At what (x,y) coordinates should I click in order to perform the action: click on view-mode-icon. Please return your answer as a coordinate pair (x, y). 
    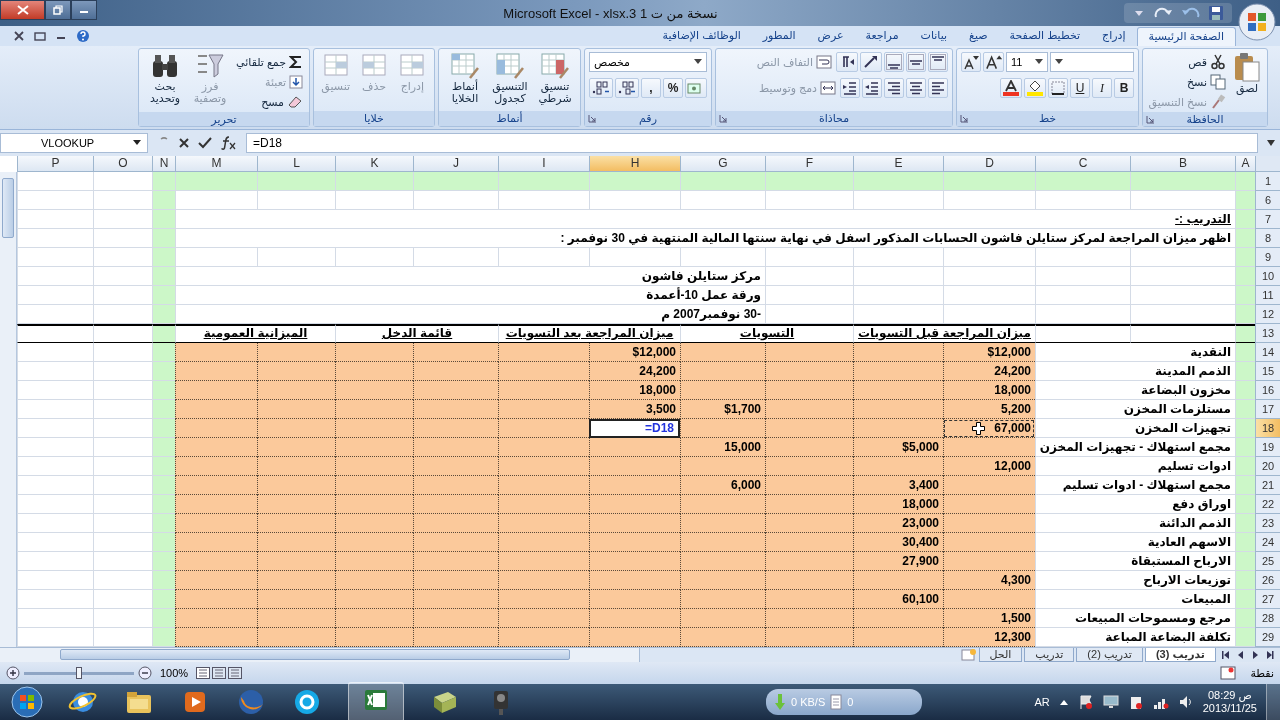
    Looking at the image, I should click on (219, 673).